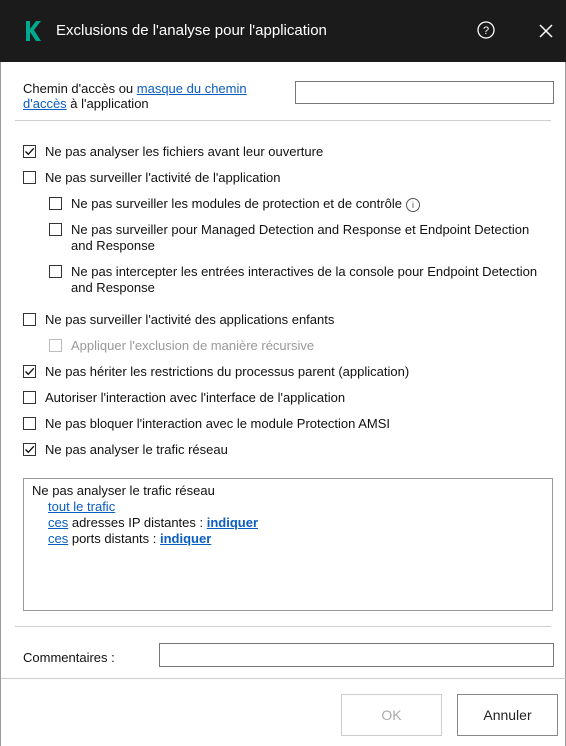 This screenshot has height=746, width=566. Describe the element at coordinates (58, 522) in the screenshot. I see `ip-filter-link: ces` at that location.